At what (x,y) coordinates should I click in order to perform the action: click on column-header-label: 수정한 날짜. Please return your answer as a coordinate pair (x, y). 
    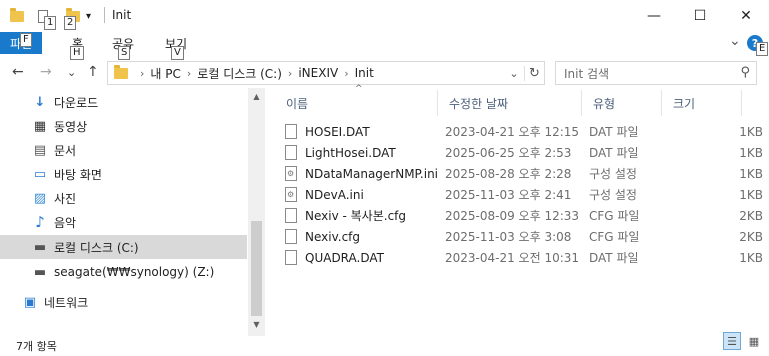
    Looking at the image, I should click on (479, 103).